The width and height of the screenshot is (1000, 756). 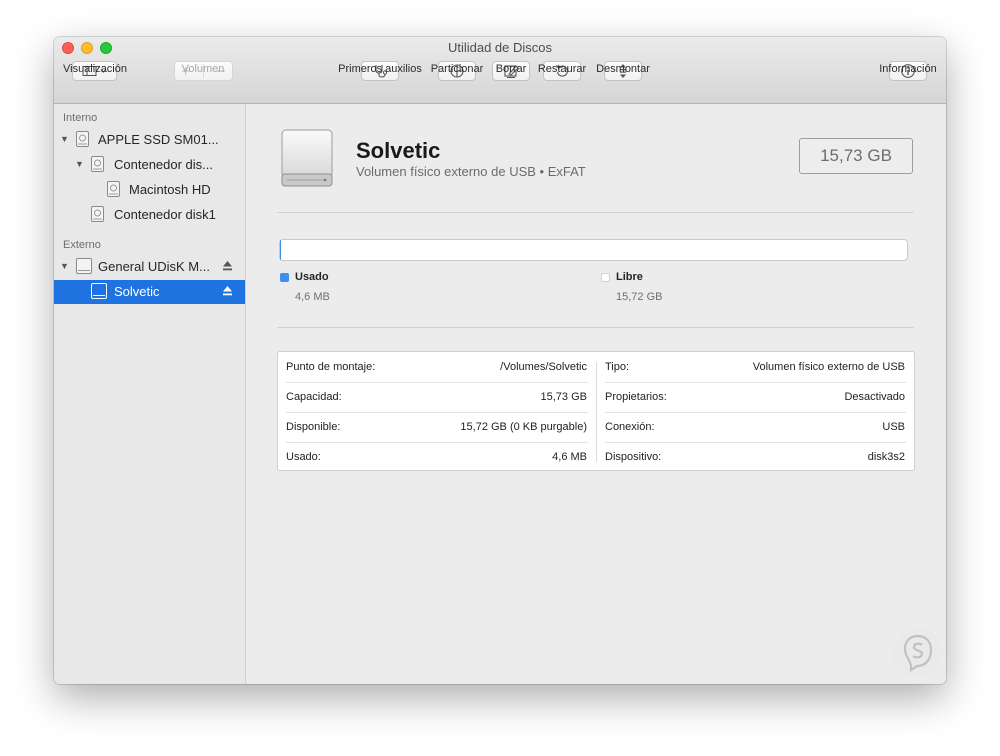 I want to click on sidebar-item-container-disk1: Contenedor disk1, so click(x=149, y=215).